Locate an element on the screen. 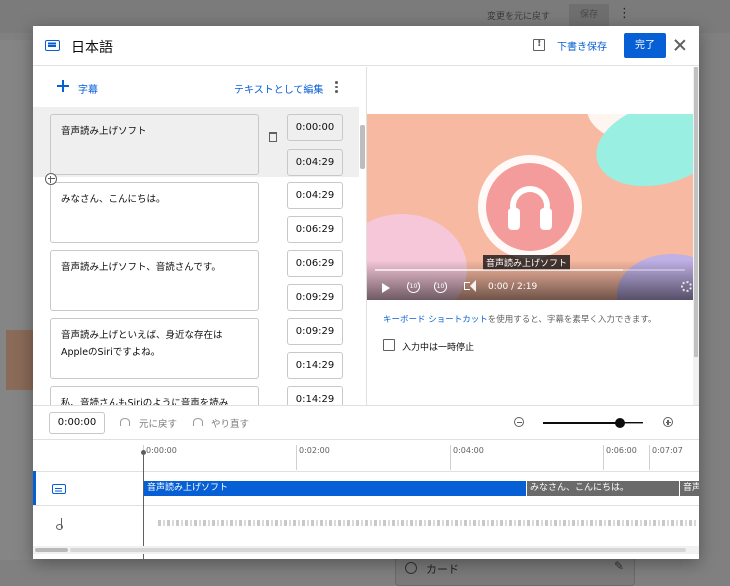  caption-overlay: 音声読み上げソフト is located at coordinates (527, 262).